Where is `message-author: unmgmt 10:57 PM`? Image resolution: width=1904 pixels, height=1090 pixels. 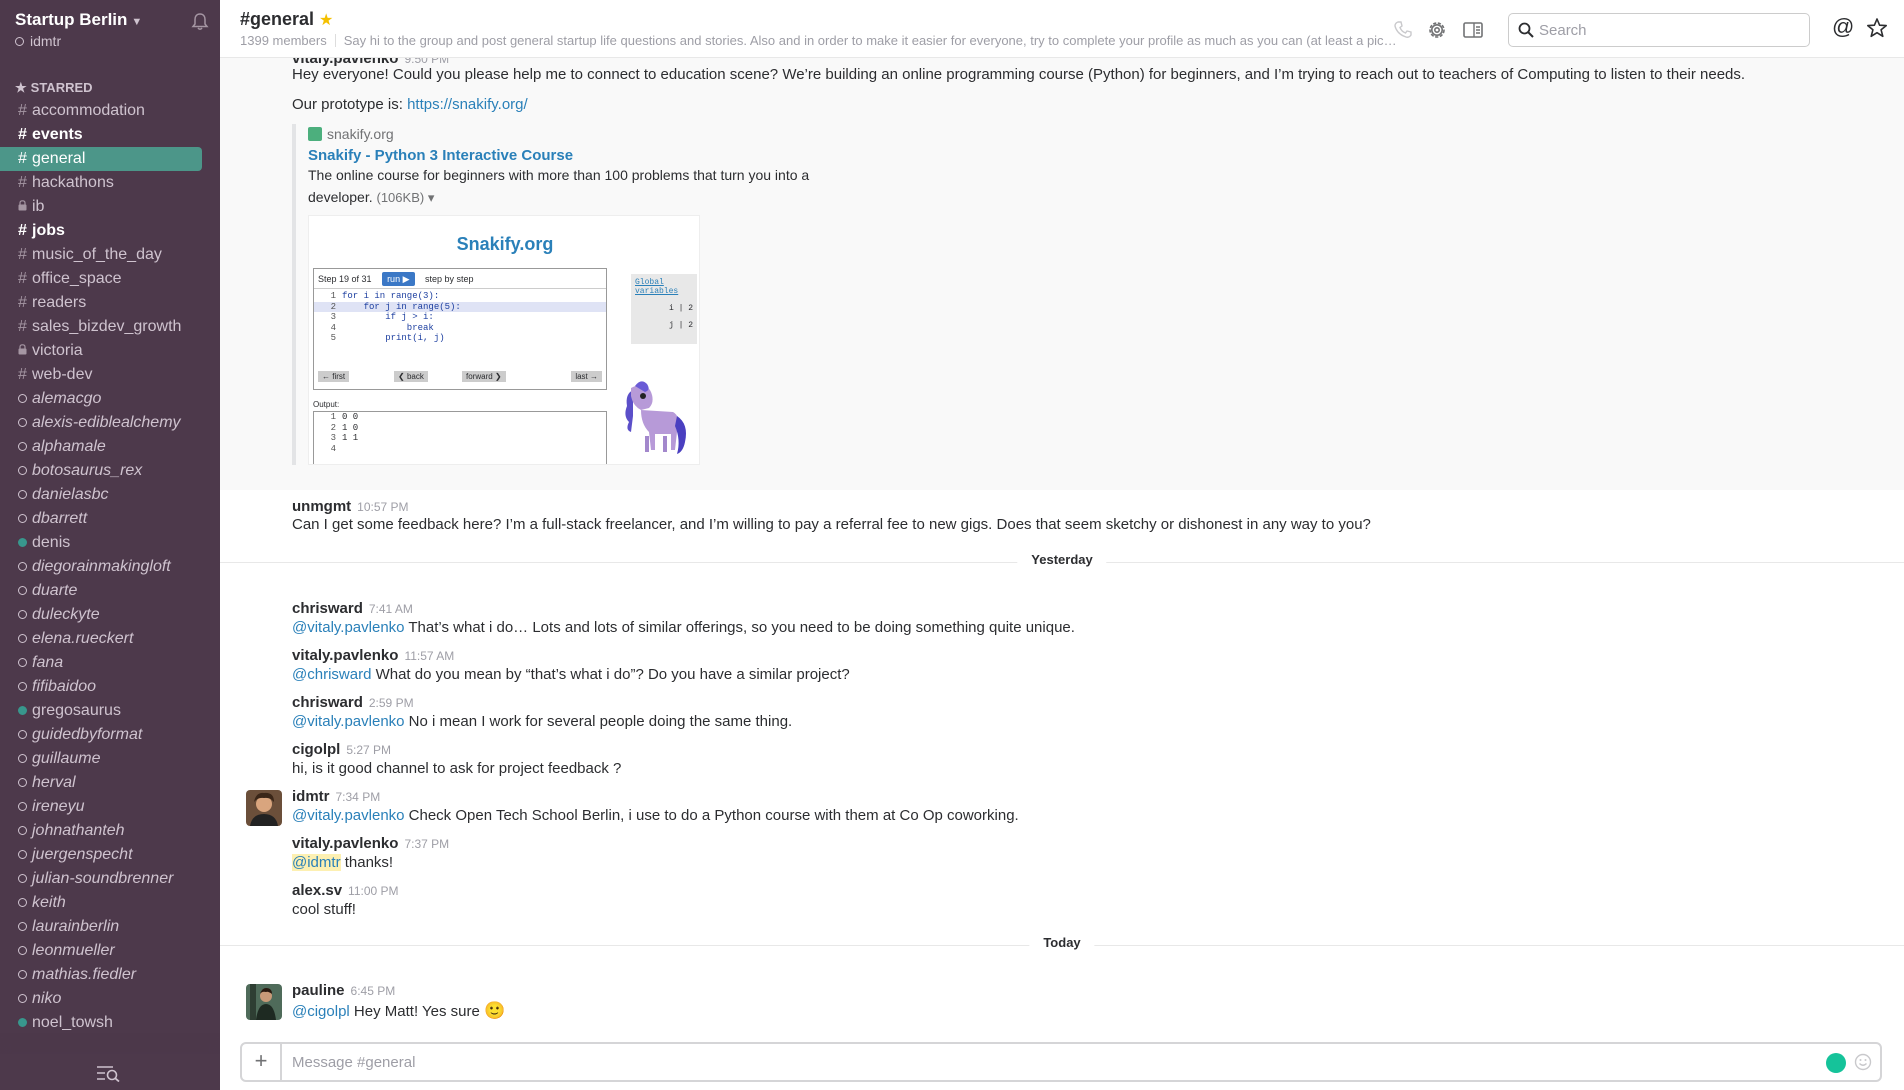
message-author: unmgmt 10:57 PM is located at coordinates (350, 506).